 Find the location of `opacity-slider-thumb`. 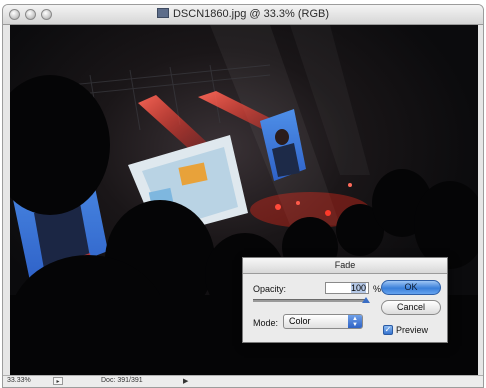

opacity-slider-thumb is located at coordinates (366, 300).